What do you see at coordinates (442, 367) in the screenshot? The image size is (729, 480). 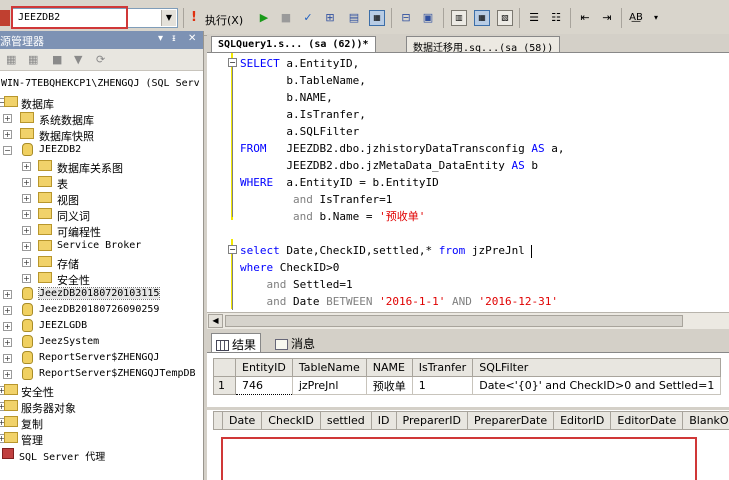 I see `column-header: IsTranfer` at bounding box center [442, 367].